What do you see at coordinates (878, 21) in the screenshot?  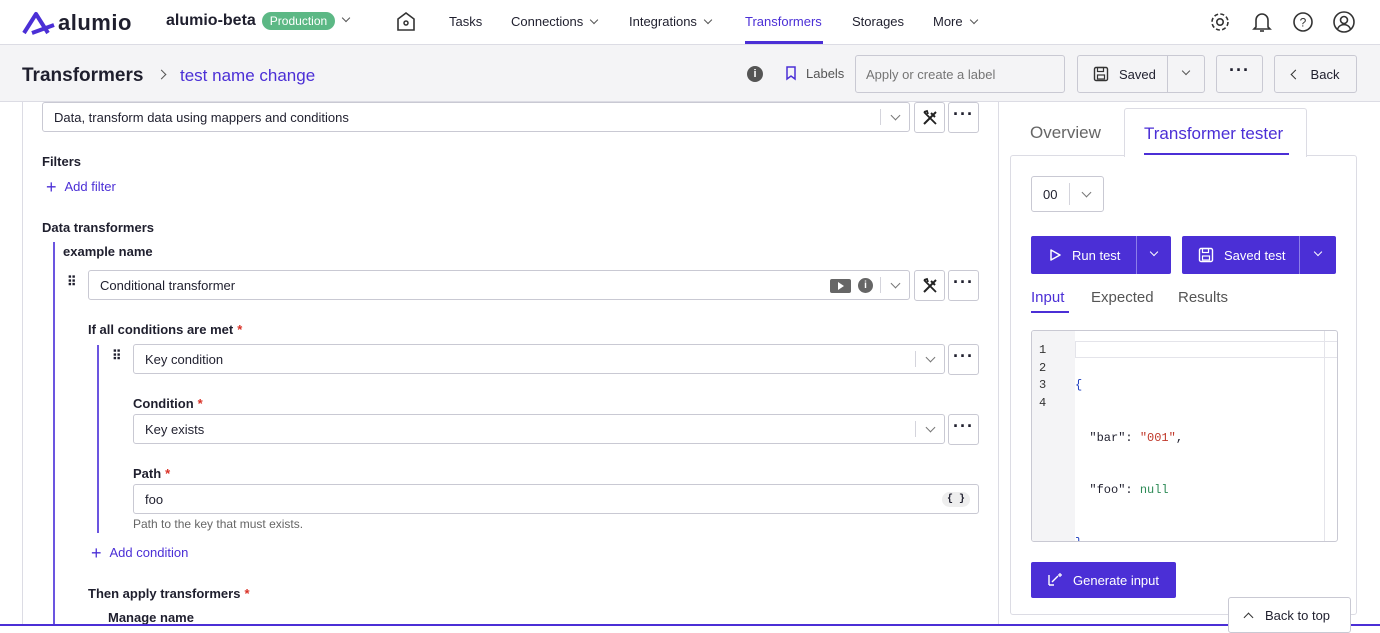 I see `nav-storages: Storages` at bounding box center [878, 21].